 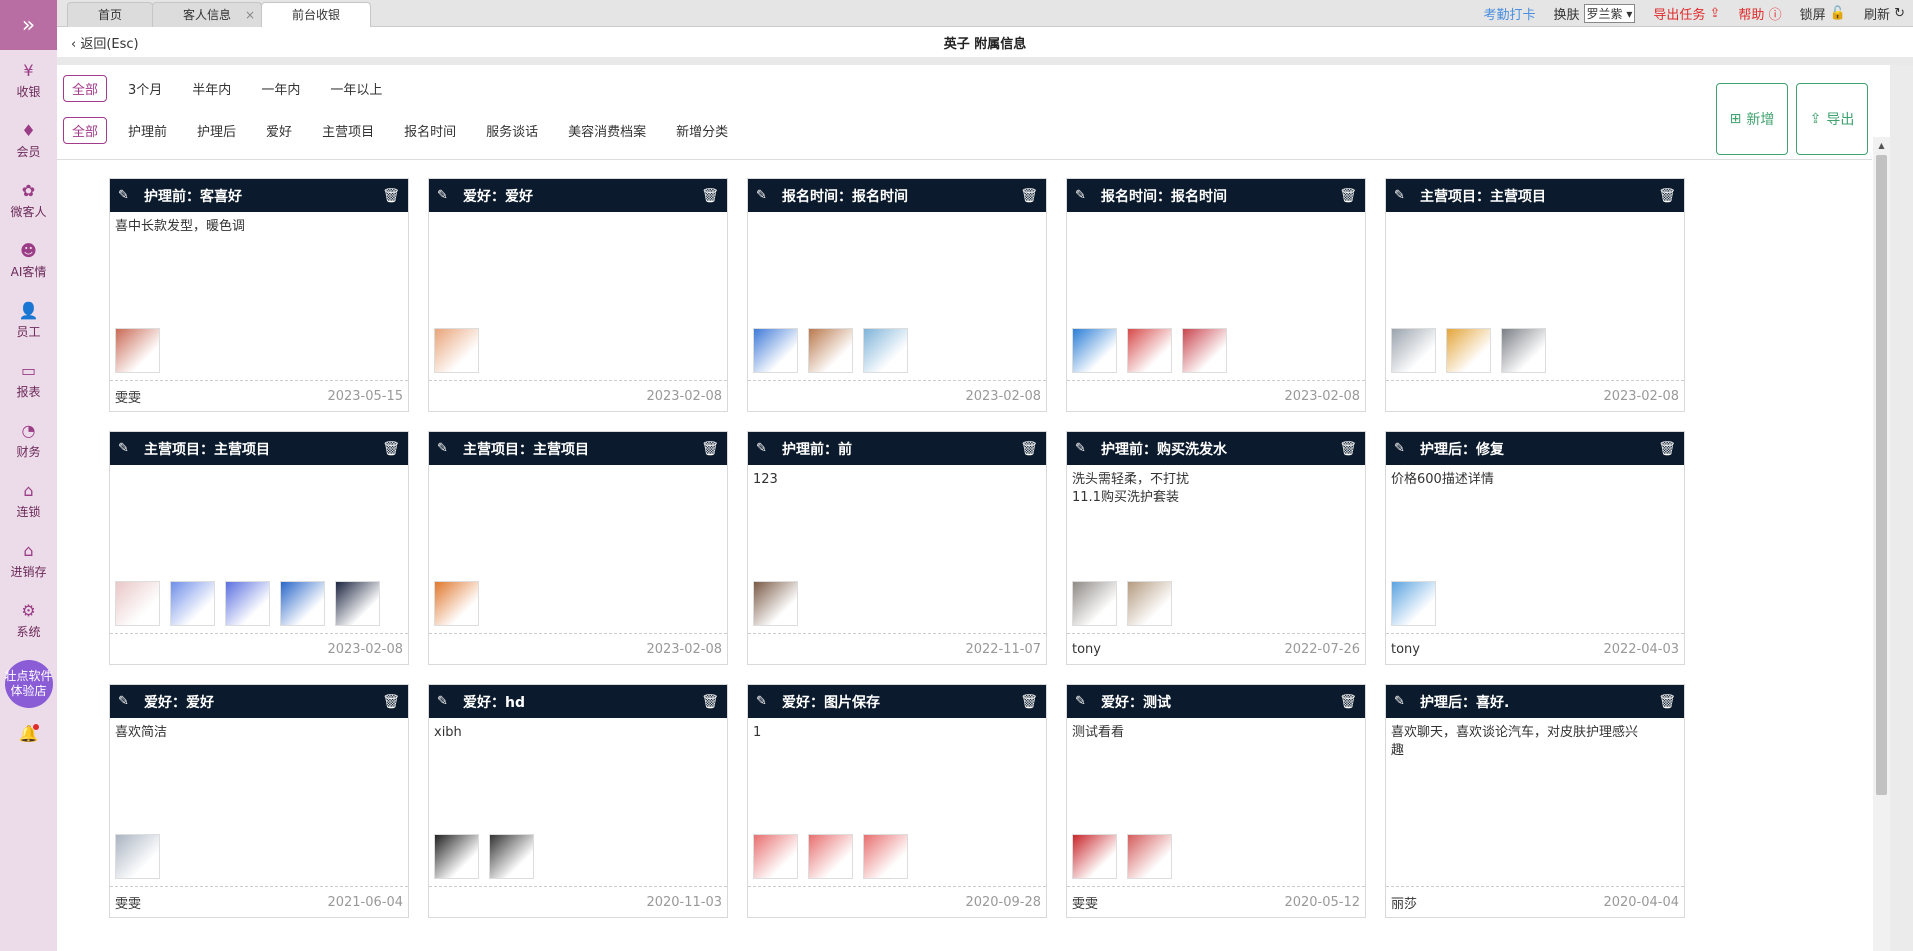 What do you see at coordinates (145, 88) in the screenshot?
I see `time-filter-chip: 3个月` at bounding box center [145, 88].